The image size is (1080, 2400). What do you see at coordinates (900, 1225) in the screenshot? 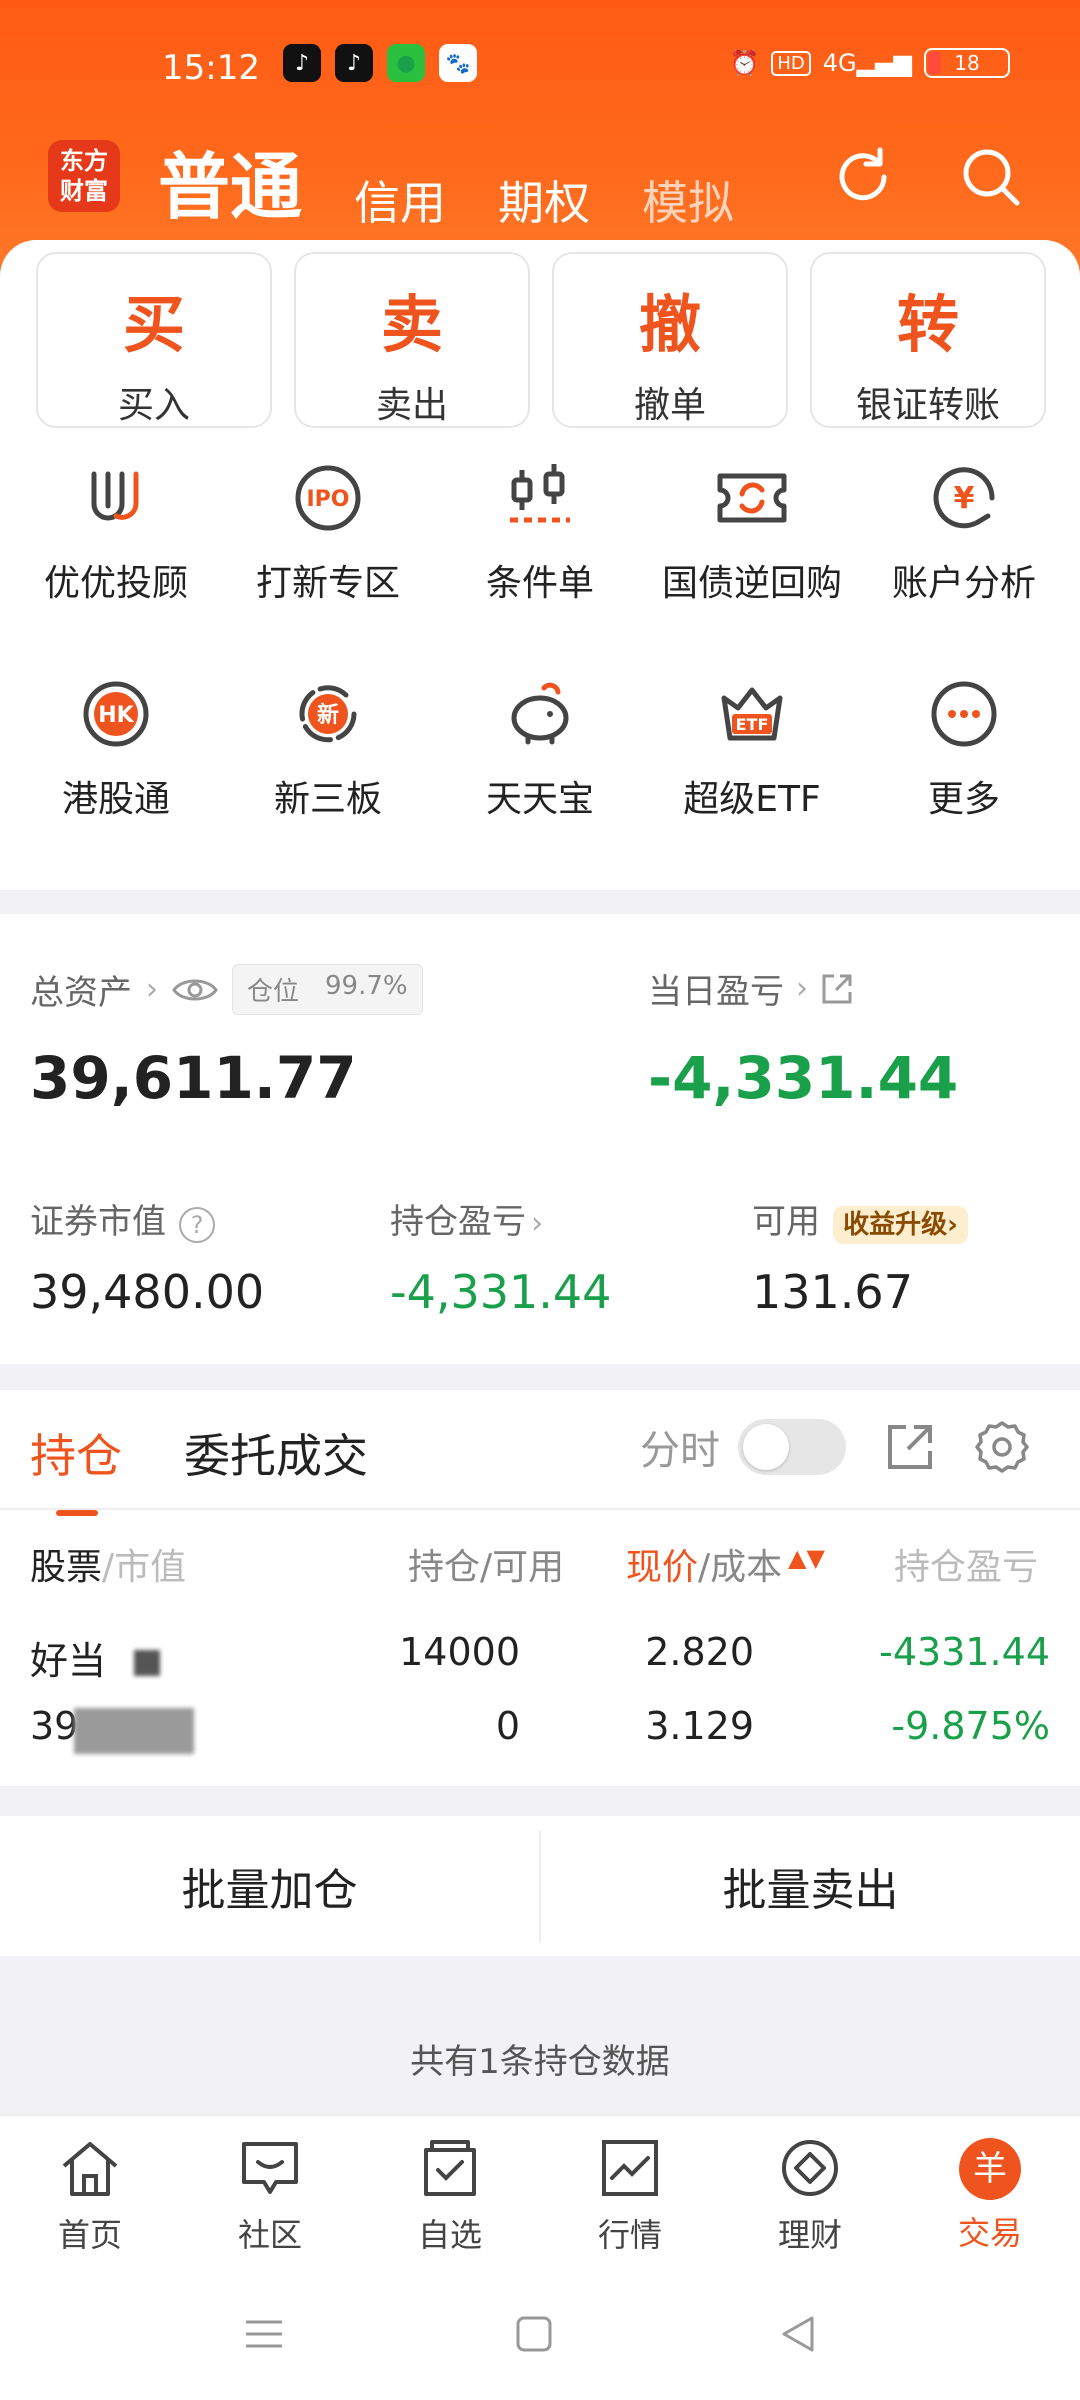
I see `yield-upgrade-button: 收益升级›` at bounding box center [900, 1225].